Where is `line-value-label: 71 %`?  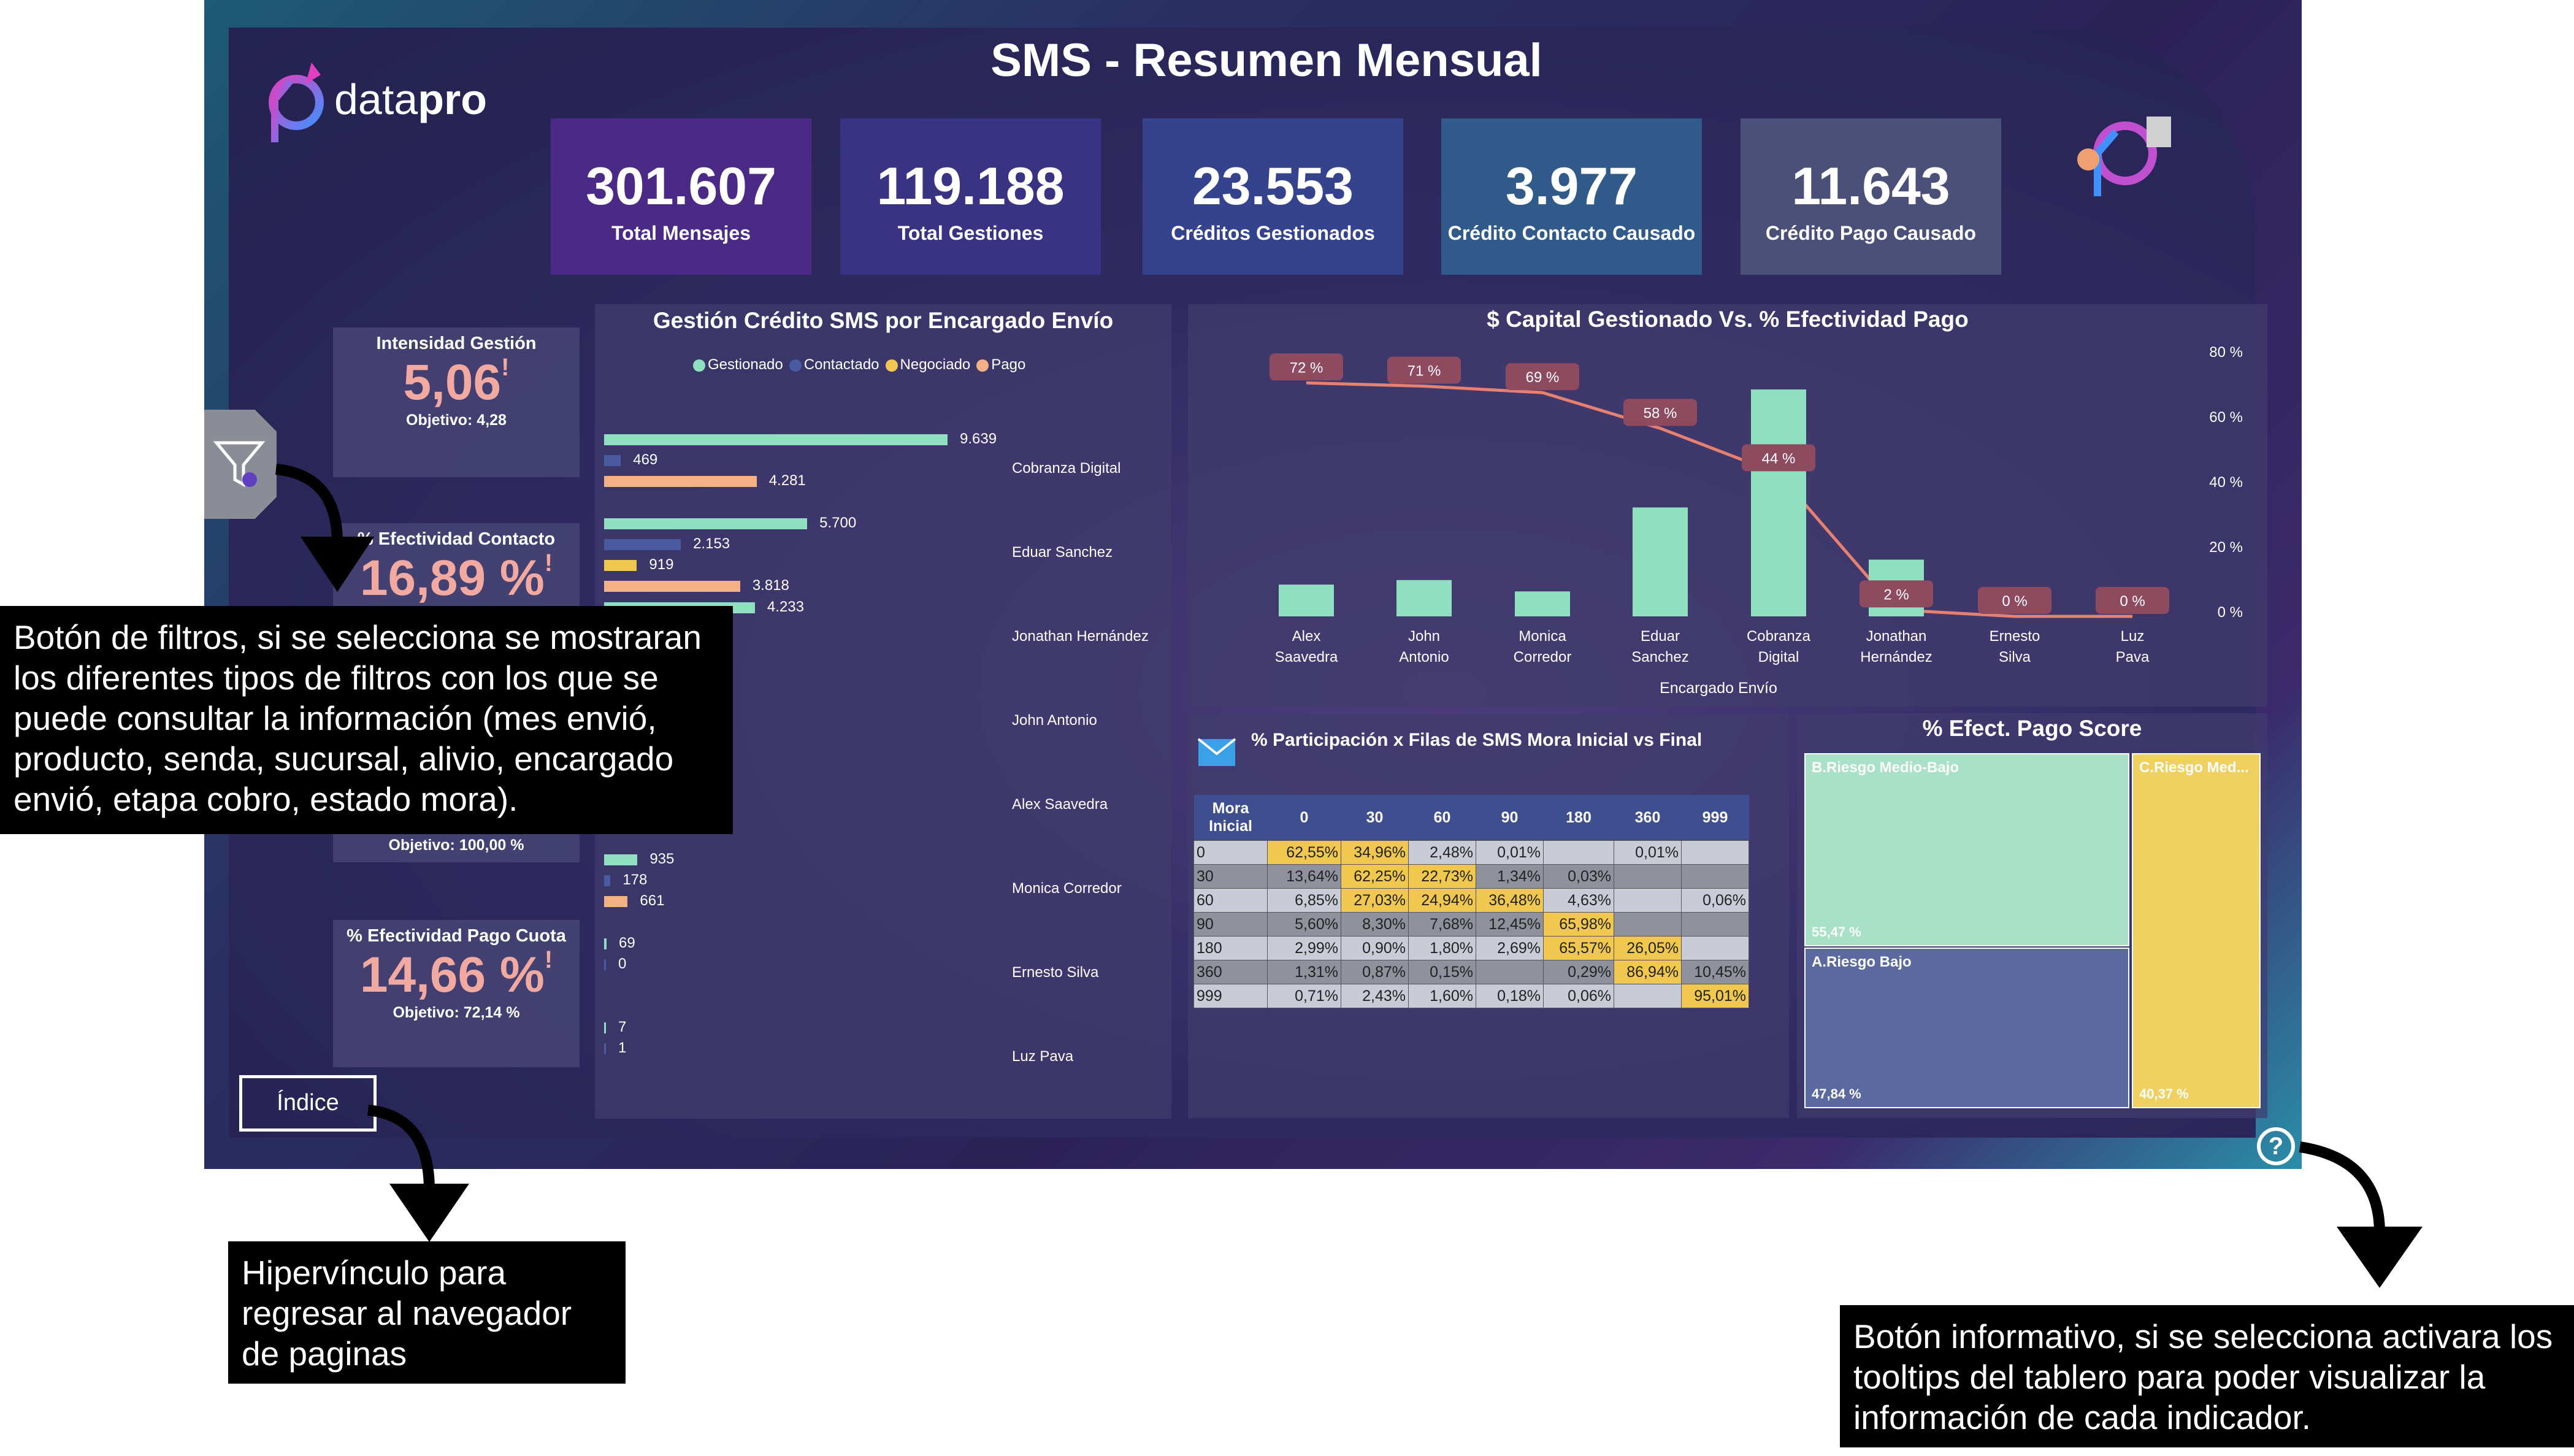
line-value-label: 71 % is located at coordinates (1424, 371).